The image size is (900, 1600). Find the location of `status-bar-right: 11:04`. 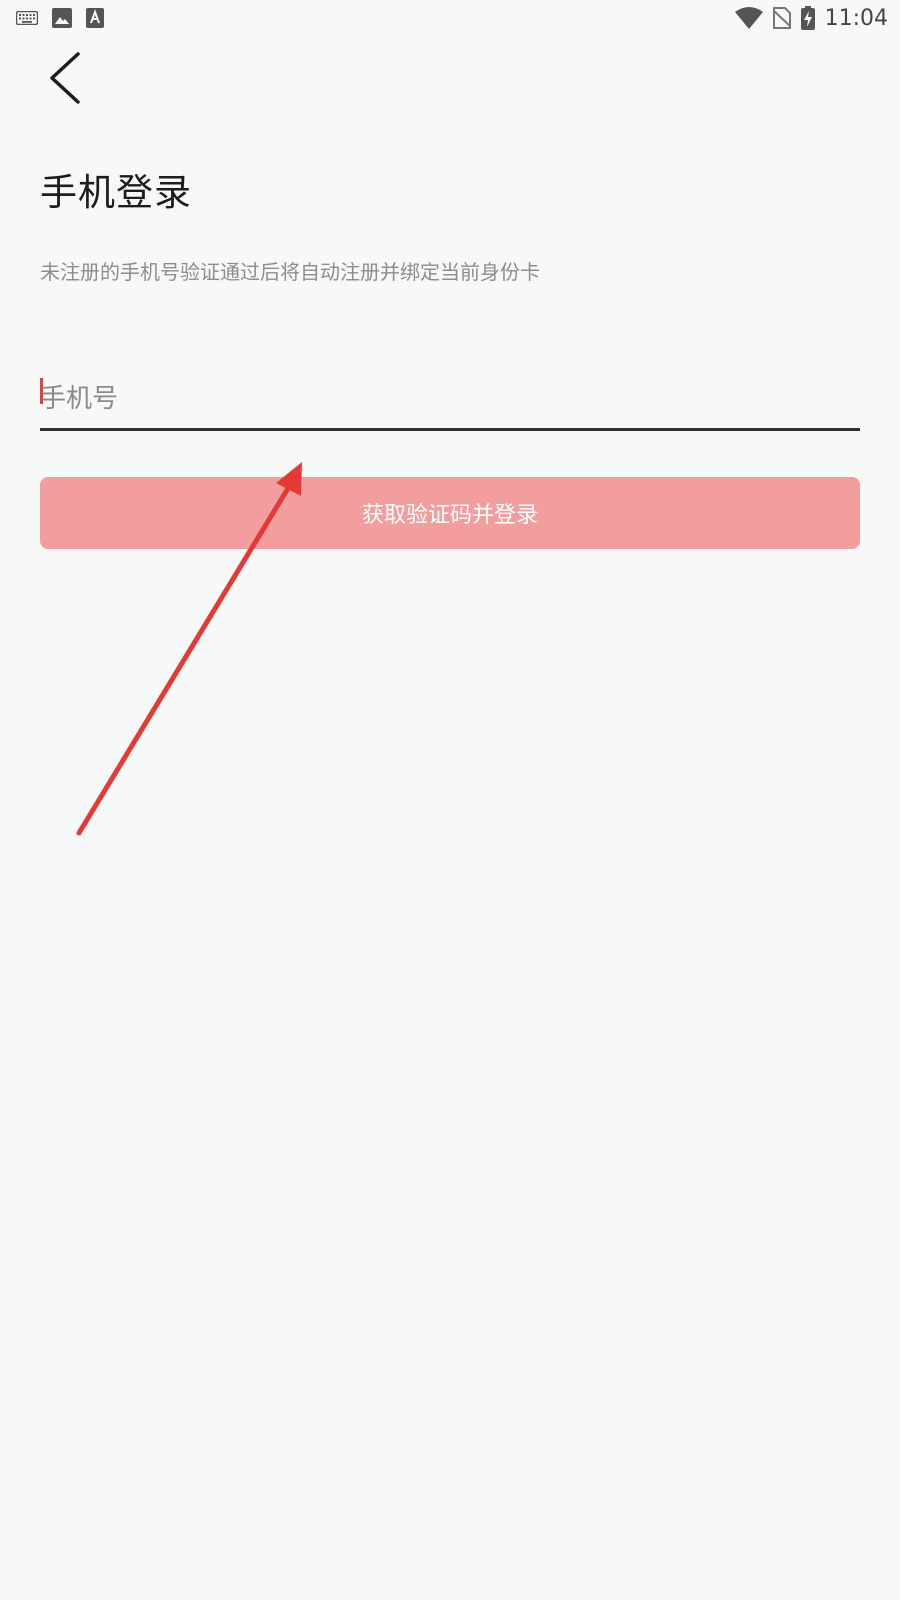

status-bar-right: 11:04 is located at coordinates (811, 18).